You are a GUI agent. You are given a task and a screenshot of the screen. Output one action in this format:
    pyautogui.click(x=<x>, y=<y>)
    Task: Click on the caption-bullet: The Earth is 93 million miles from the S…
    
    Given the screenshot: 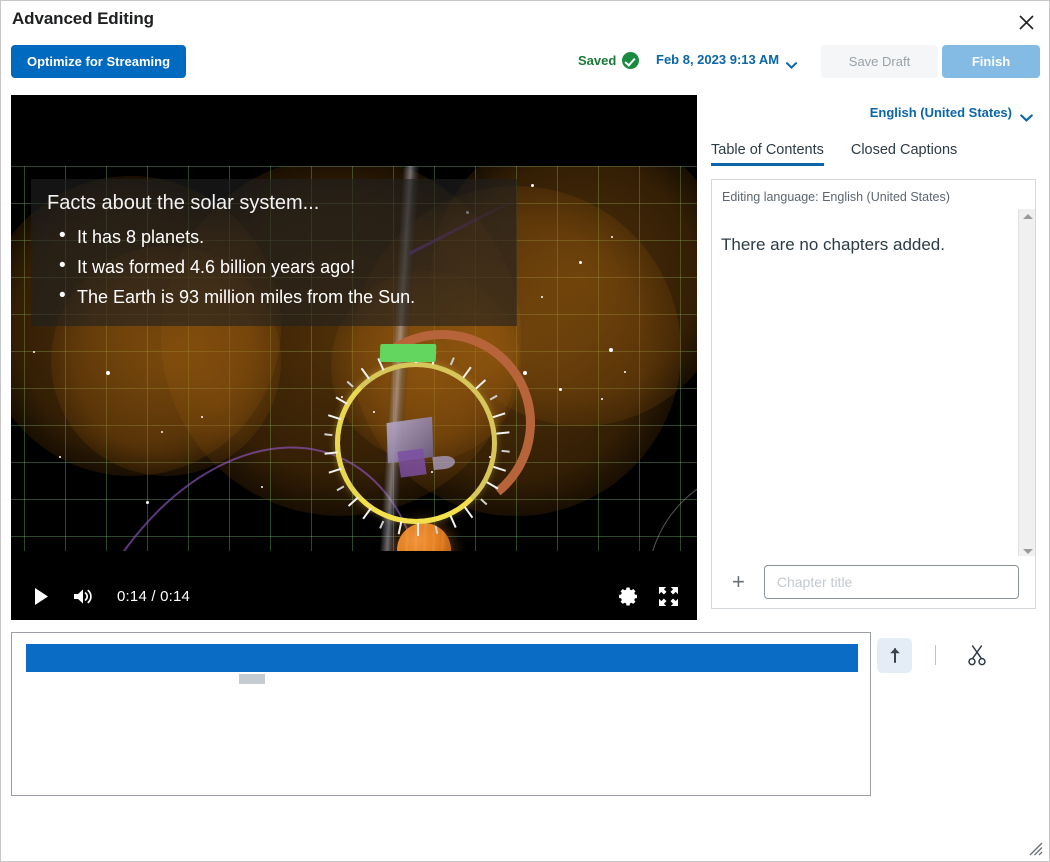 What is the action you would take?
    pyautogui.click(x=274, y=296)
    